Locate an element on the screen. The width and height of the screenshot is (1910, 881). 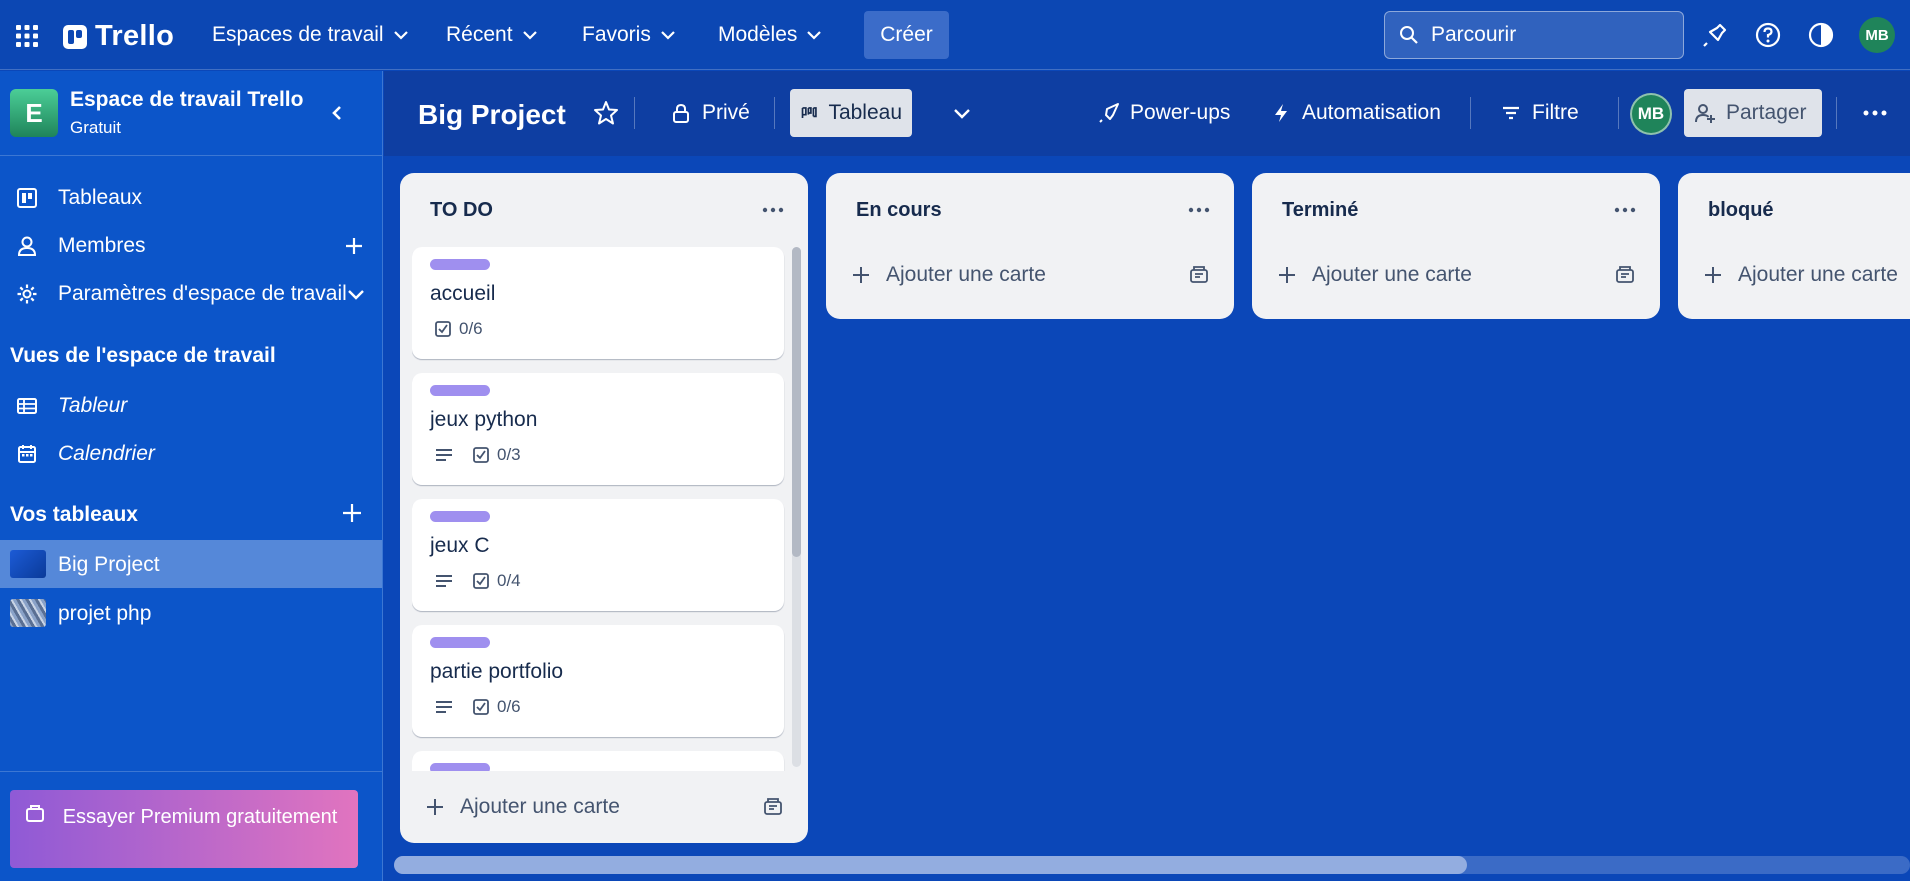
card: jeux python 0/3 is located at coordinates (598, 429).